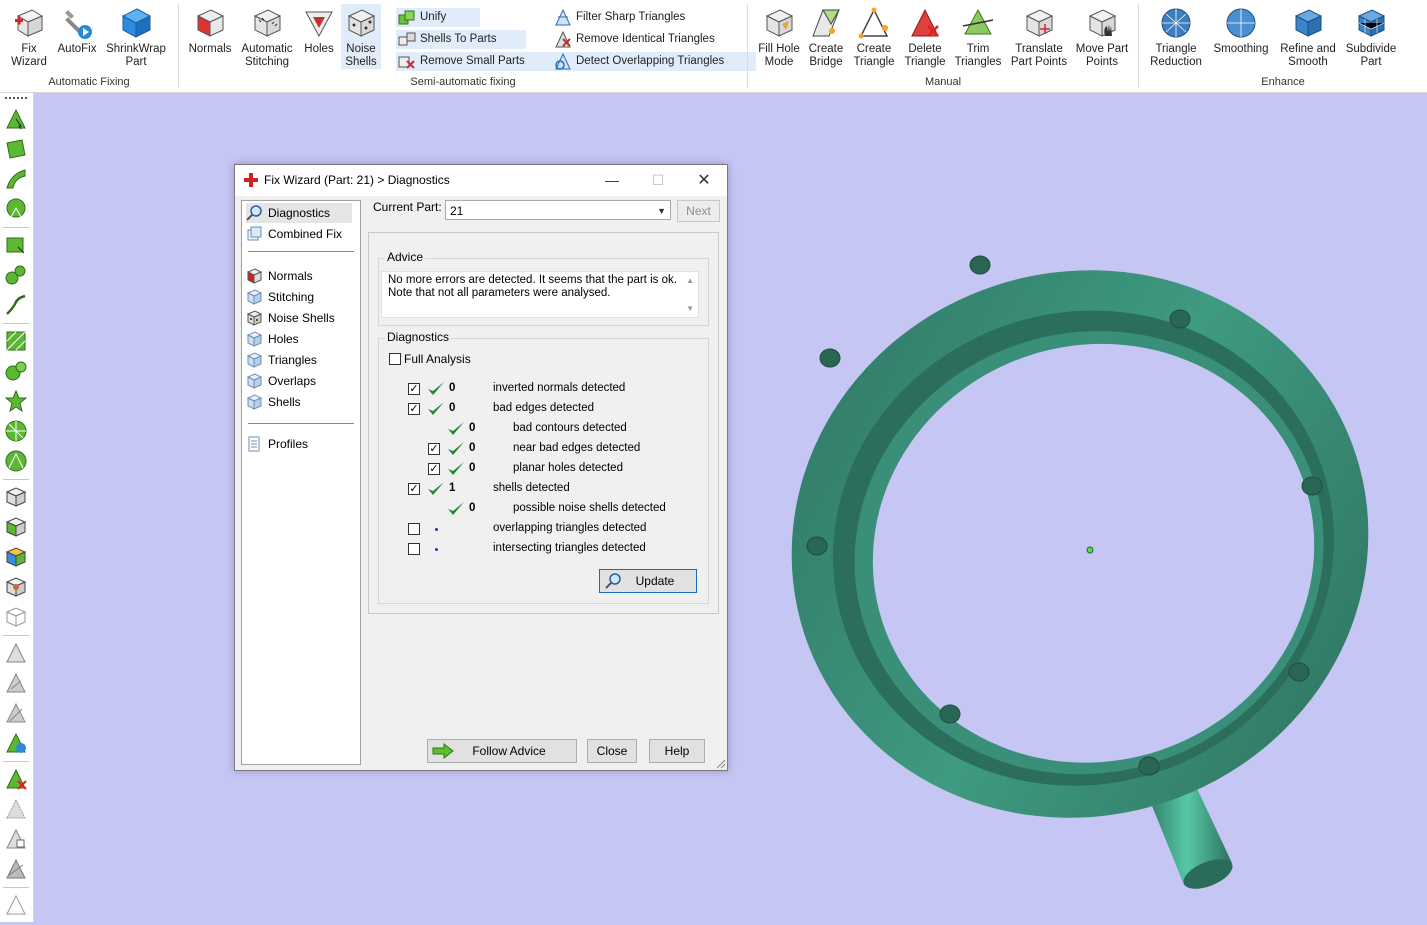 This screenshot has height=925, width=1427. What do you see at coordinates (1176, 36) in the screenshot?
I see `triangle-reduction-button: Triangle Reduction` at bounding box center [1176, 36].